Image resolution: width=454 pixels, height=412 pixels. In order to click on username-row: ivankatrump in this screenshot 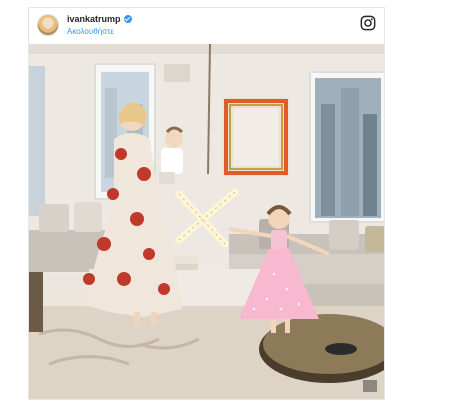, I will do `click(99, 19)`.